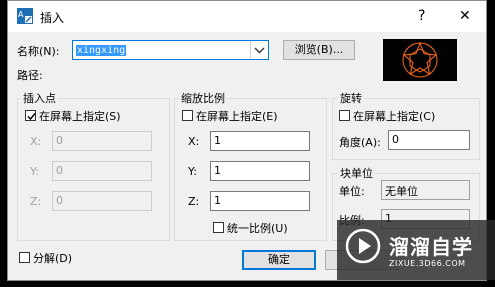  I want to click on watermark-brand: 溜溜自学, so click(431, 247).